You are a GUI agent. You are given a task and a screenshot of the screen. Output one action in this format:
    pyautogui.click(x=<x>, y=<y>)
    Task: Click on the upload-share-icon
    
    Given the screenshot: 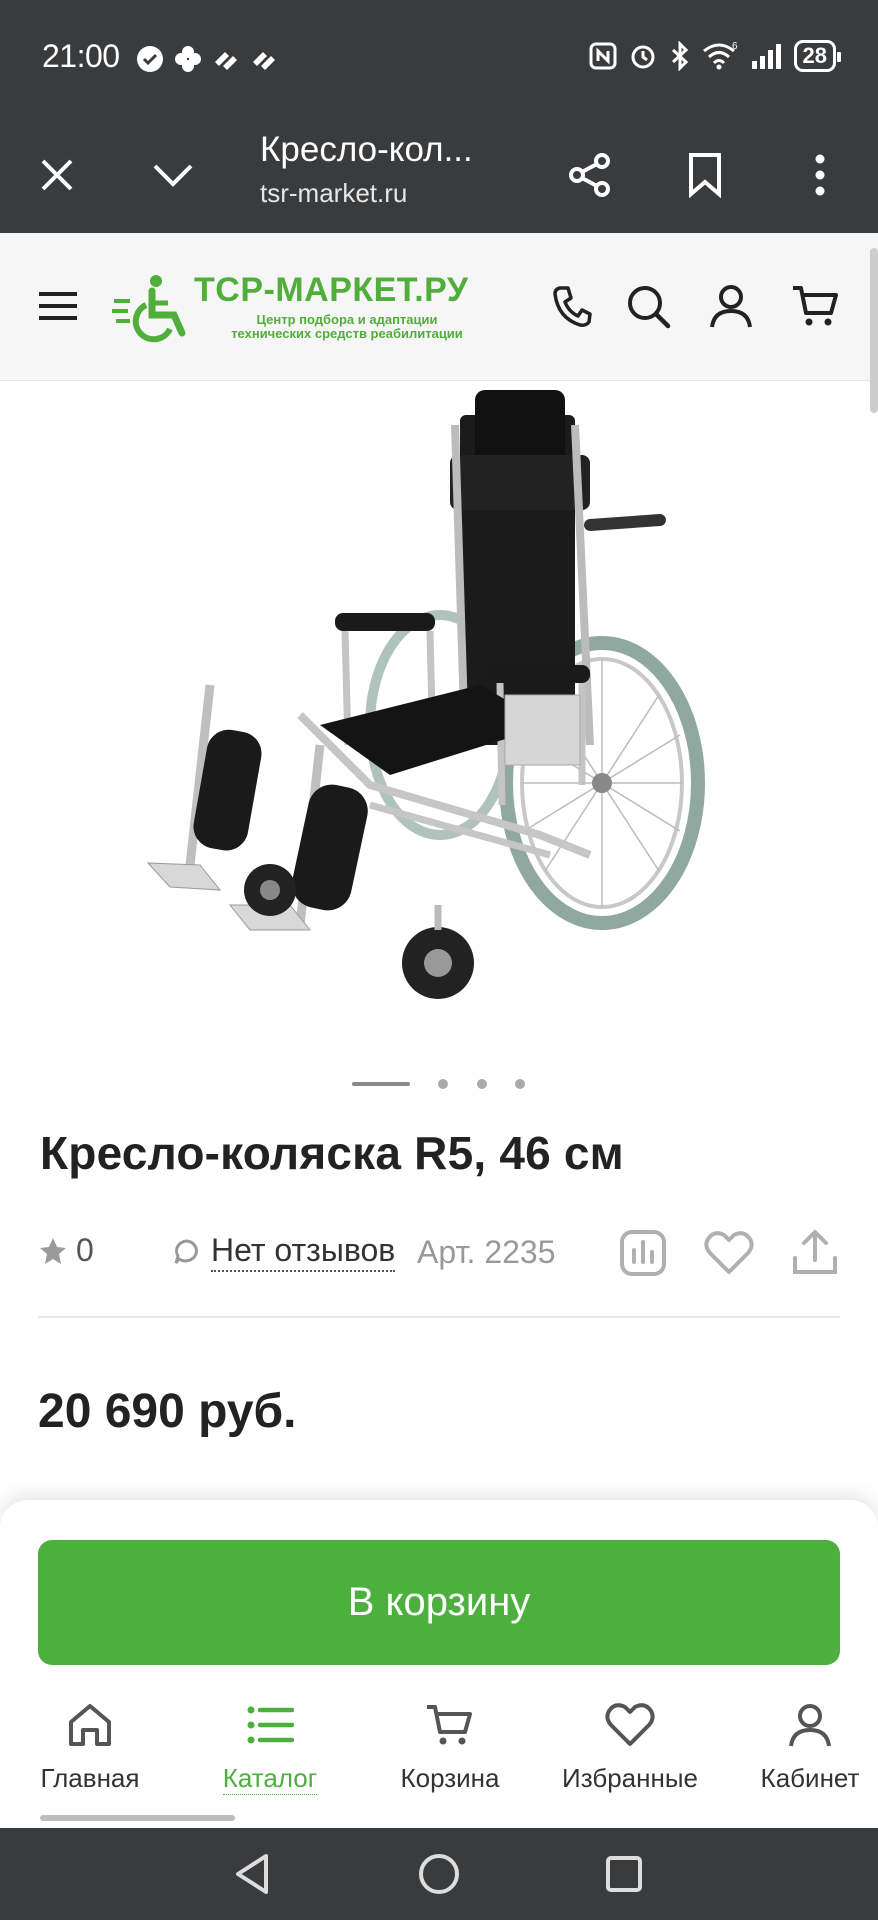 What is the action you would take?
    pyautogui.click(x=815, y=1252)
    